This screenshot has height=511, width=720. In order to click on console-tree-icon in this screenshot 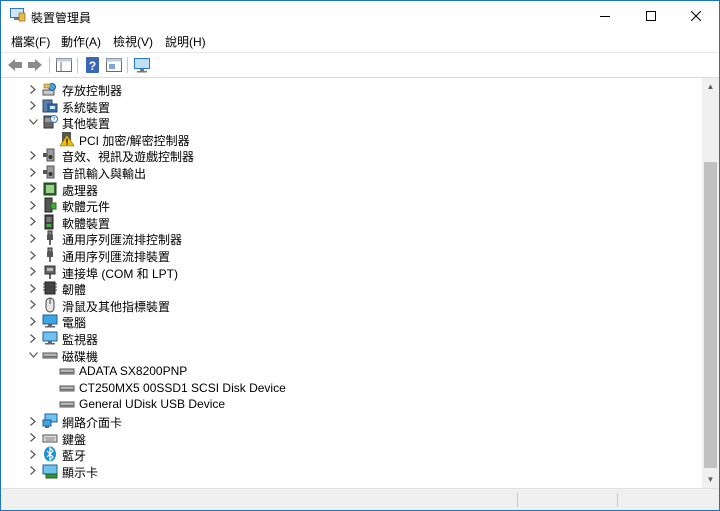, I will do `click(64, 65)`.